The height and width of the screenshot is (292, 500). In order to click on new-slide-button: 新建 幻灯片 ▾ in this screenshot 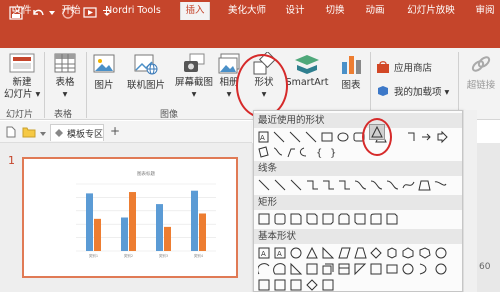, I will do `click(22, 76)`.